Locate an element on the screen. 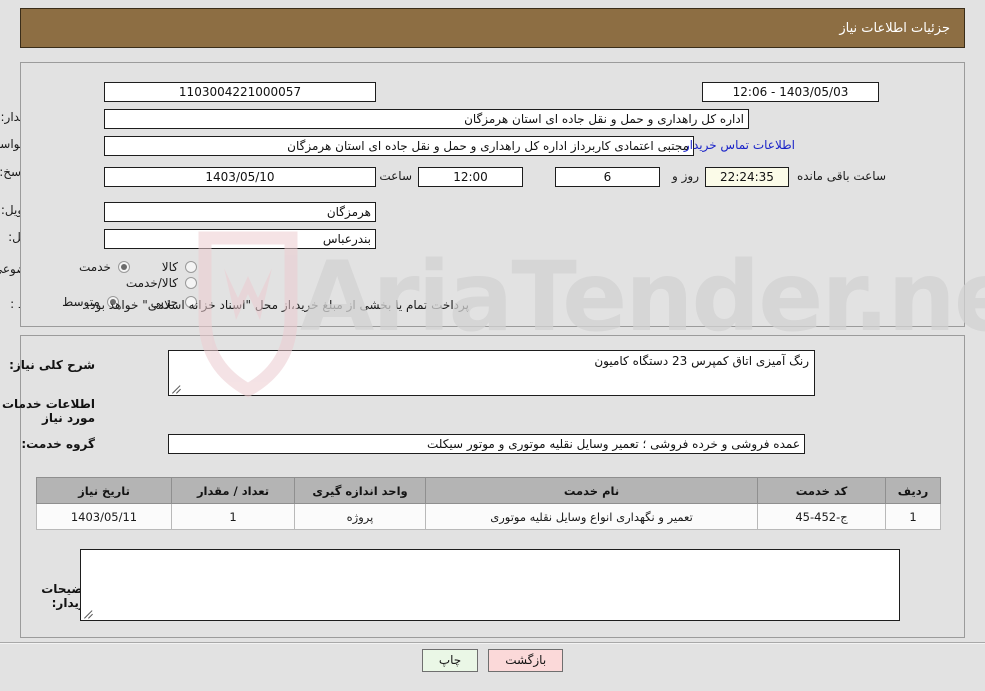 Image resolution: width=985 pixels, height=691 pixels. general-description-field: رنگ آمیزی اتاق کمپرس 23 دستگاه کامیون is located at coordinates (491, 373).